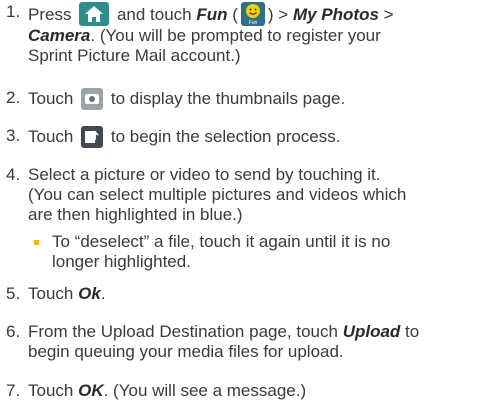 The height and width of the screenshot is (420, 485). Describe the element at coordinates (36, 242) in the screenshot. I see `bullet-marker` at that location.